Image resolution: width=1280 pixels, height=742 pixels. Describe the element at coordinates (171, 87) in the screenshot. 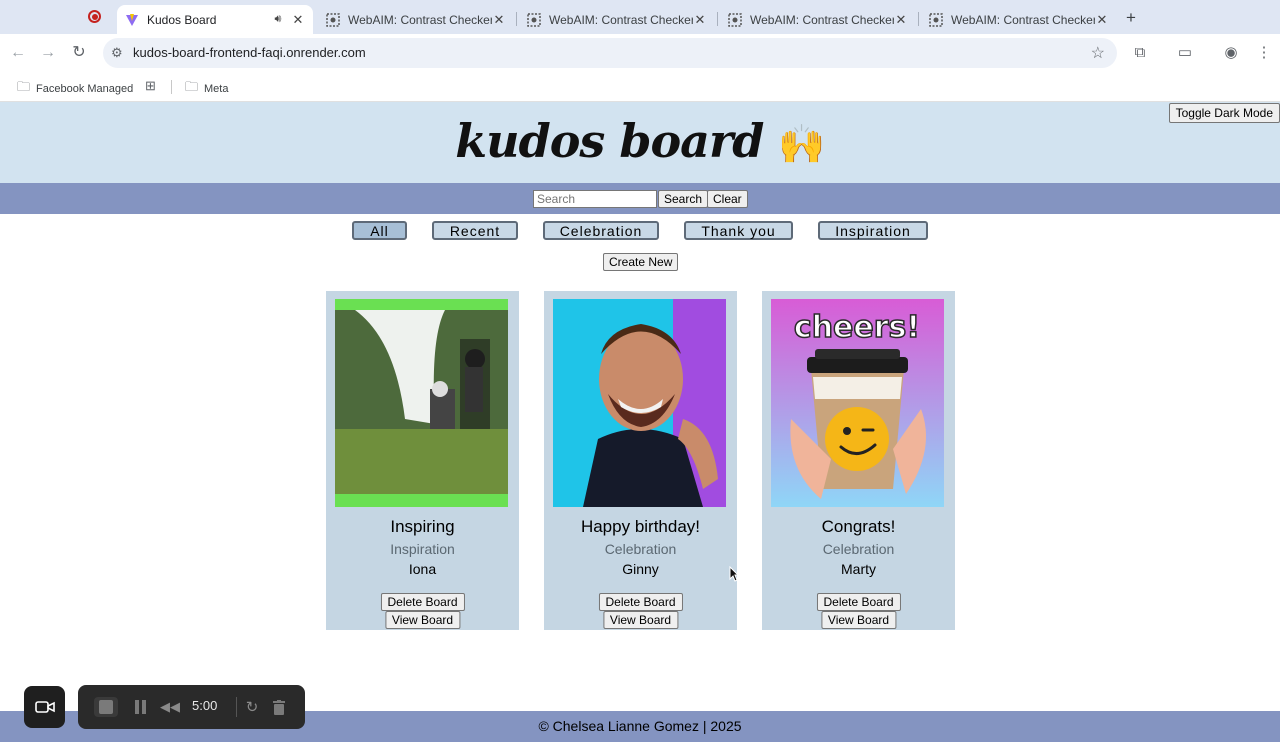

I see `bookmark-separator` at that location.